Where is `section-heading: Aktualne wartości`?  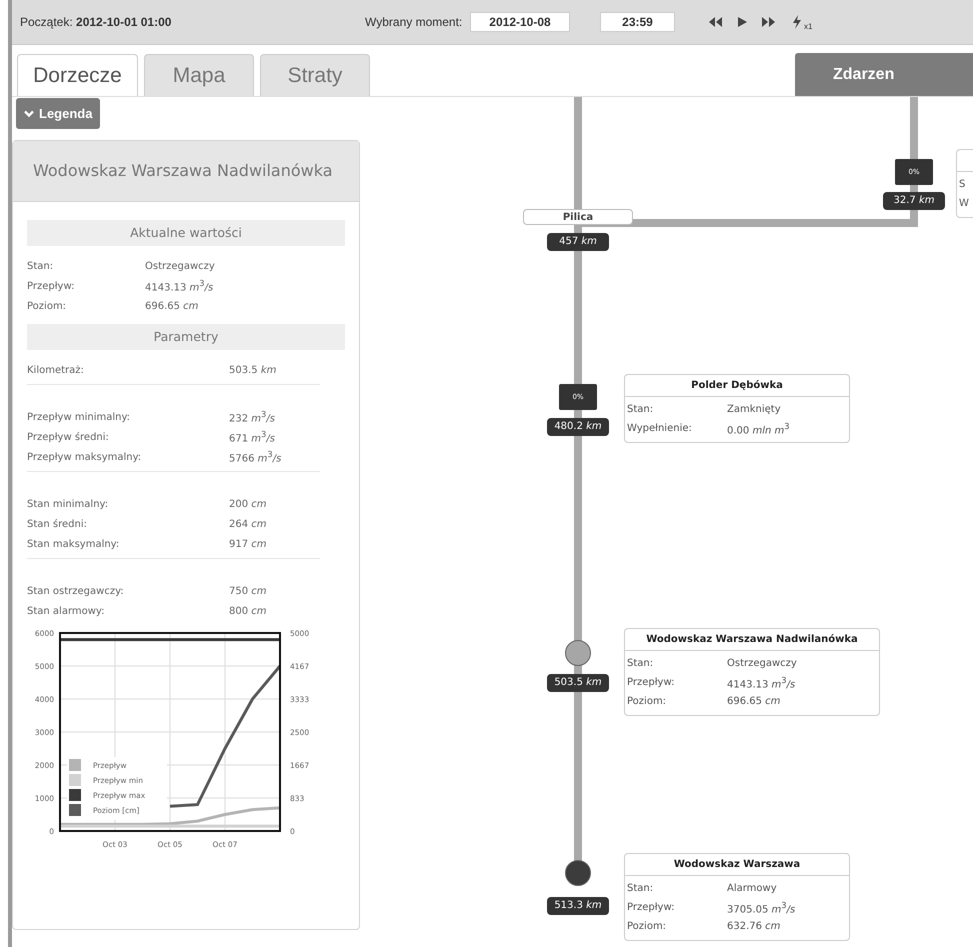 section-heading: Aktualne wartości is located at coordinates (186, 233).